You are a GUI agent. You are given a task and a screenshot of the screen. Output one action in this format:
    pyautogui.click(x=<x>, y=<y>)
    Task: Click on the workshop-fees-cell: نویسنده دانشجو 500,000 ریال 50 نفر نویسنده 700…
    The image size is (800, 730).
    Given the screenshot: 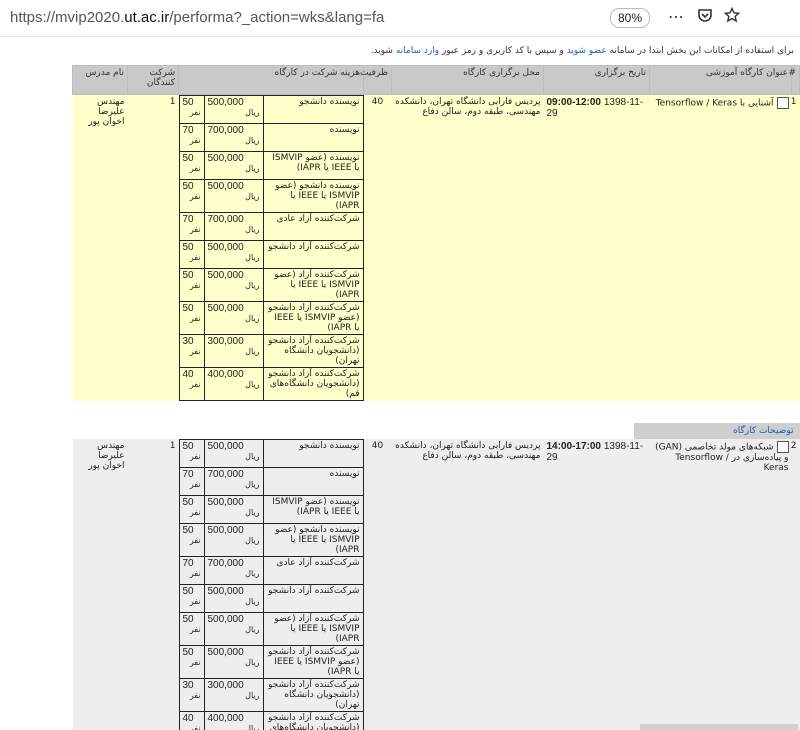 What is the action you would take?
    pyautogui.click(x=271, y=584)
    